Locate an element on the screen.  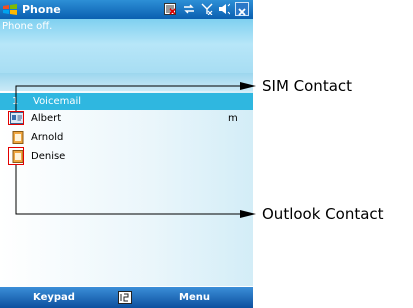
voicemail-label: Voicemail is located at coordinates (57, 101).